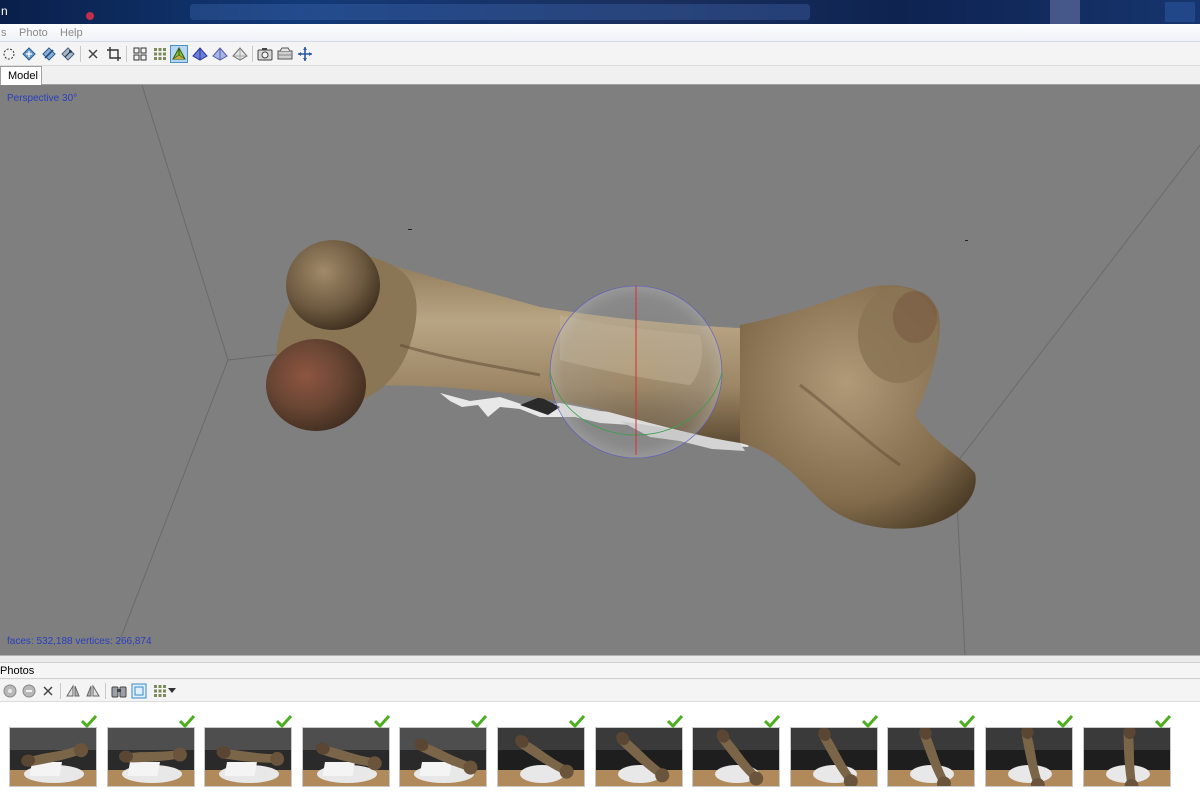 Image resolution: width=1200 pixels, height=800 pixels. I want to click on disable-camera-icon, so click(29, 691).